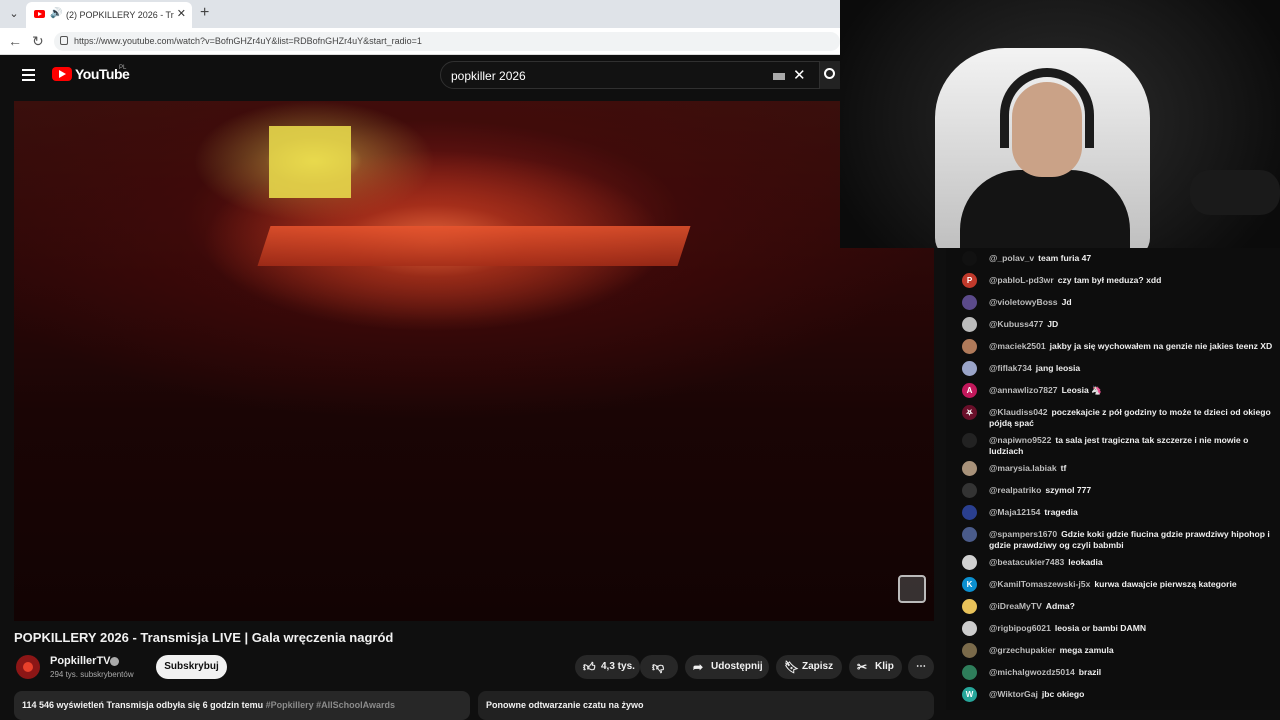 This screenshot has width=1280, height=720. I want to click on back-arrow-icon: ←, so click(15, 41).